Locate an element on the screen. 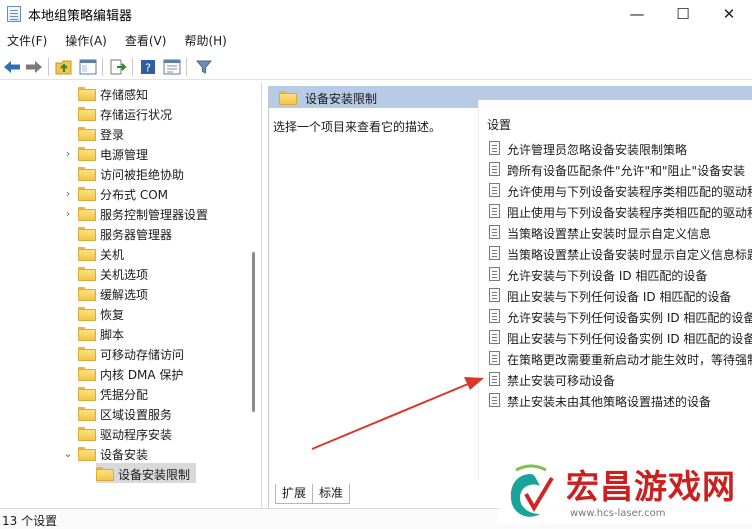 This screenshot has height=529, width=752. policy-editor-icon is located at coordinates (14, 14).